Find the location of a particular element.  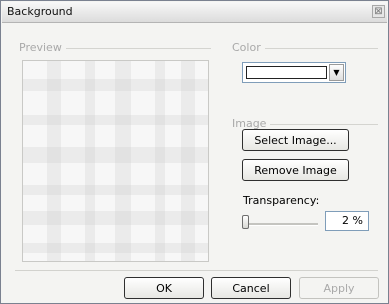

color-group-label: Color is located at coordinates (248, 47).